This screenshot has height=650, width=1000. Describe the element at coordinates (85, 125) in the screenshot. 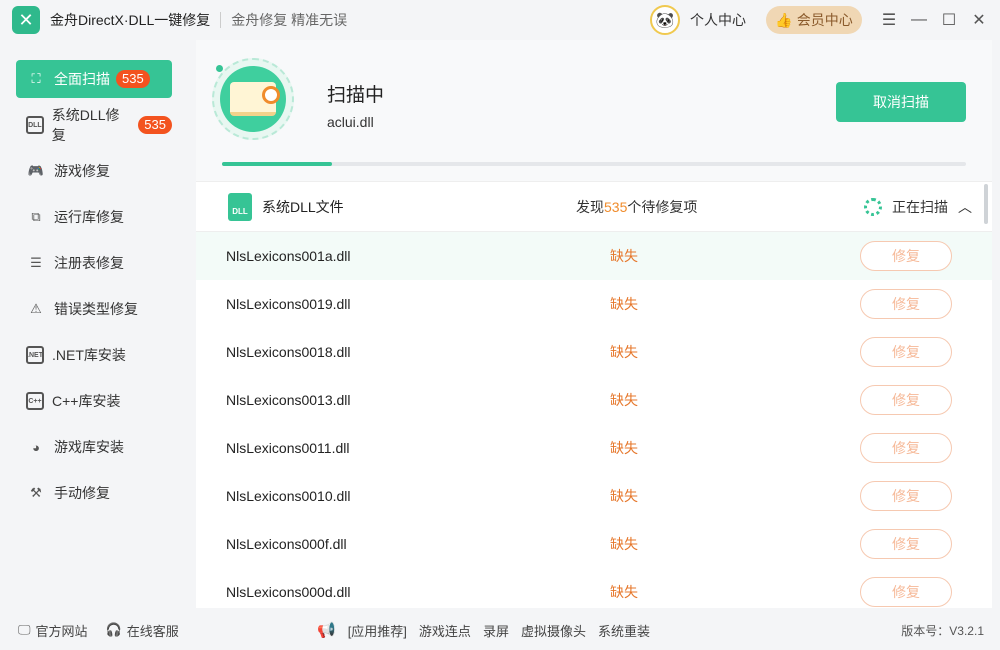

I see `sidebar-item-label: 系统DLL修复` at that location.